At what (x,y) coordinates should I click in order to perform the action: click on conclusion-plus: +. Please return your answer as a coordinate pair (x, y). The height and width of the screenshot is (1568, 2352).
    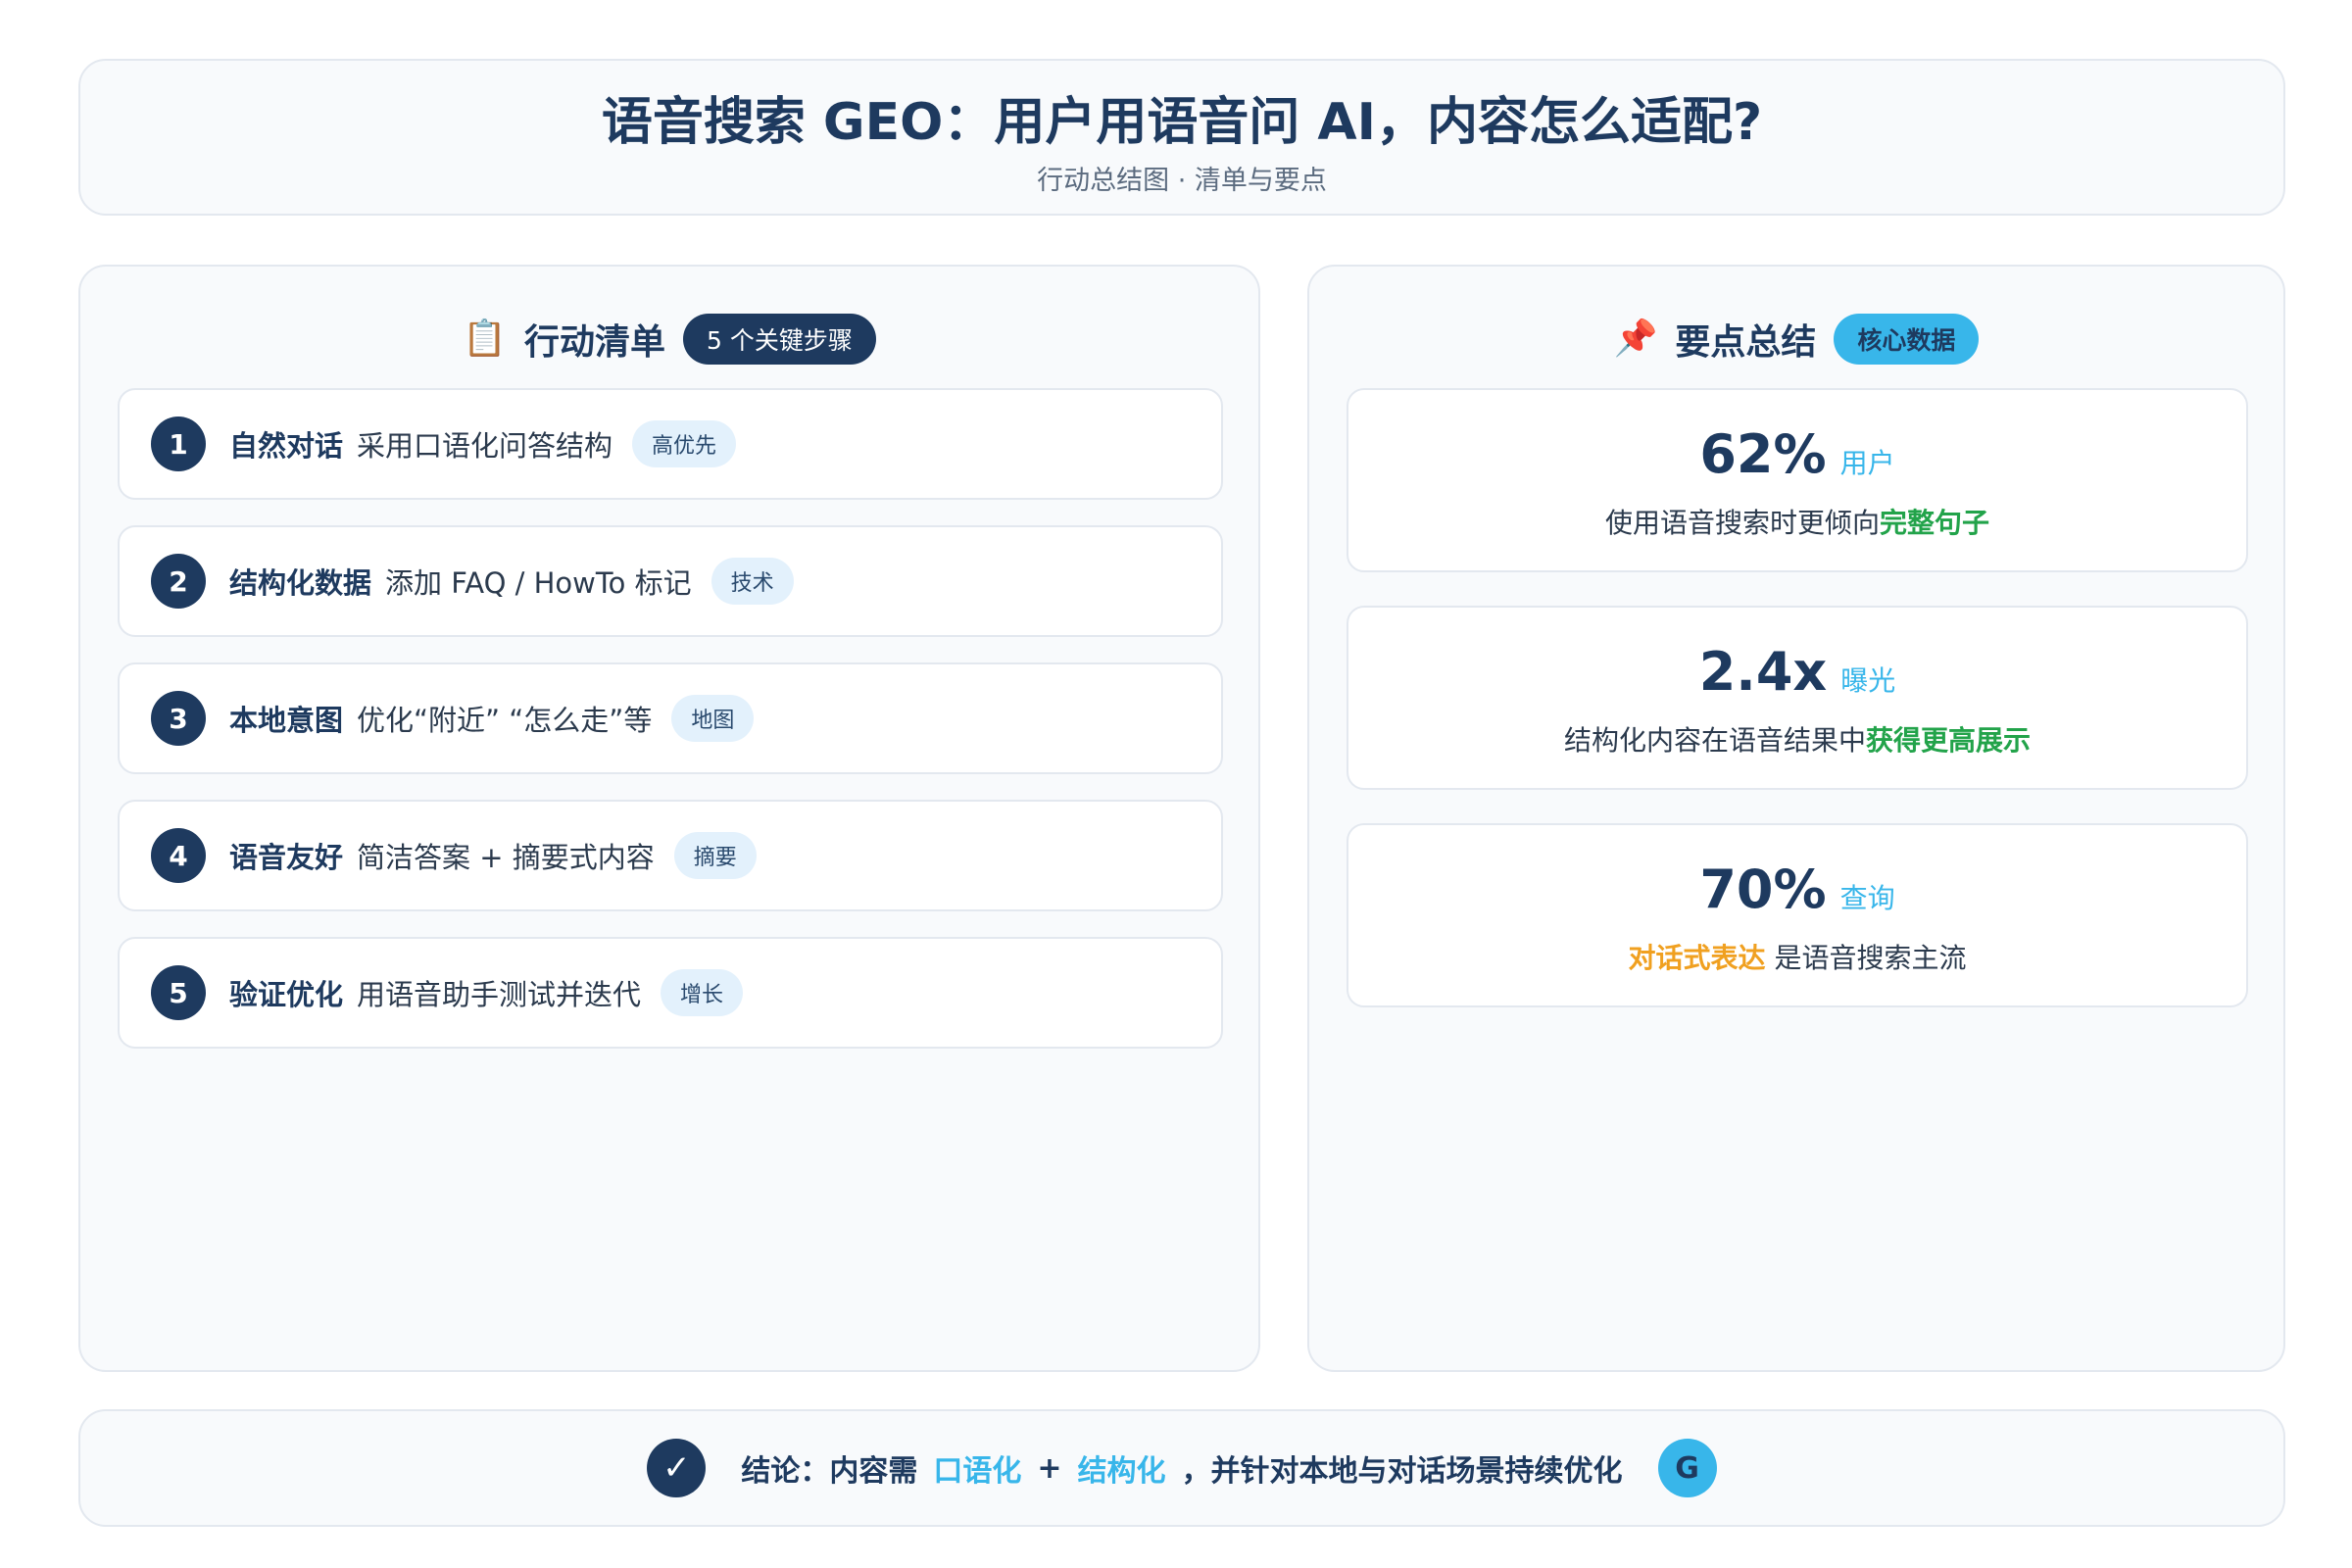
    Looking at the image, I should click on (1049, 1468).